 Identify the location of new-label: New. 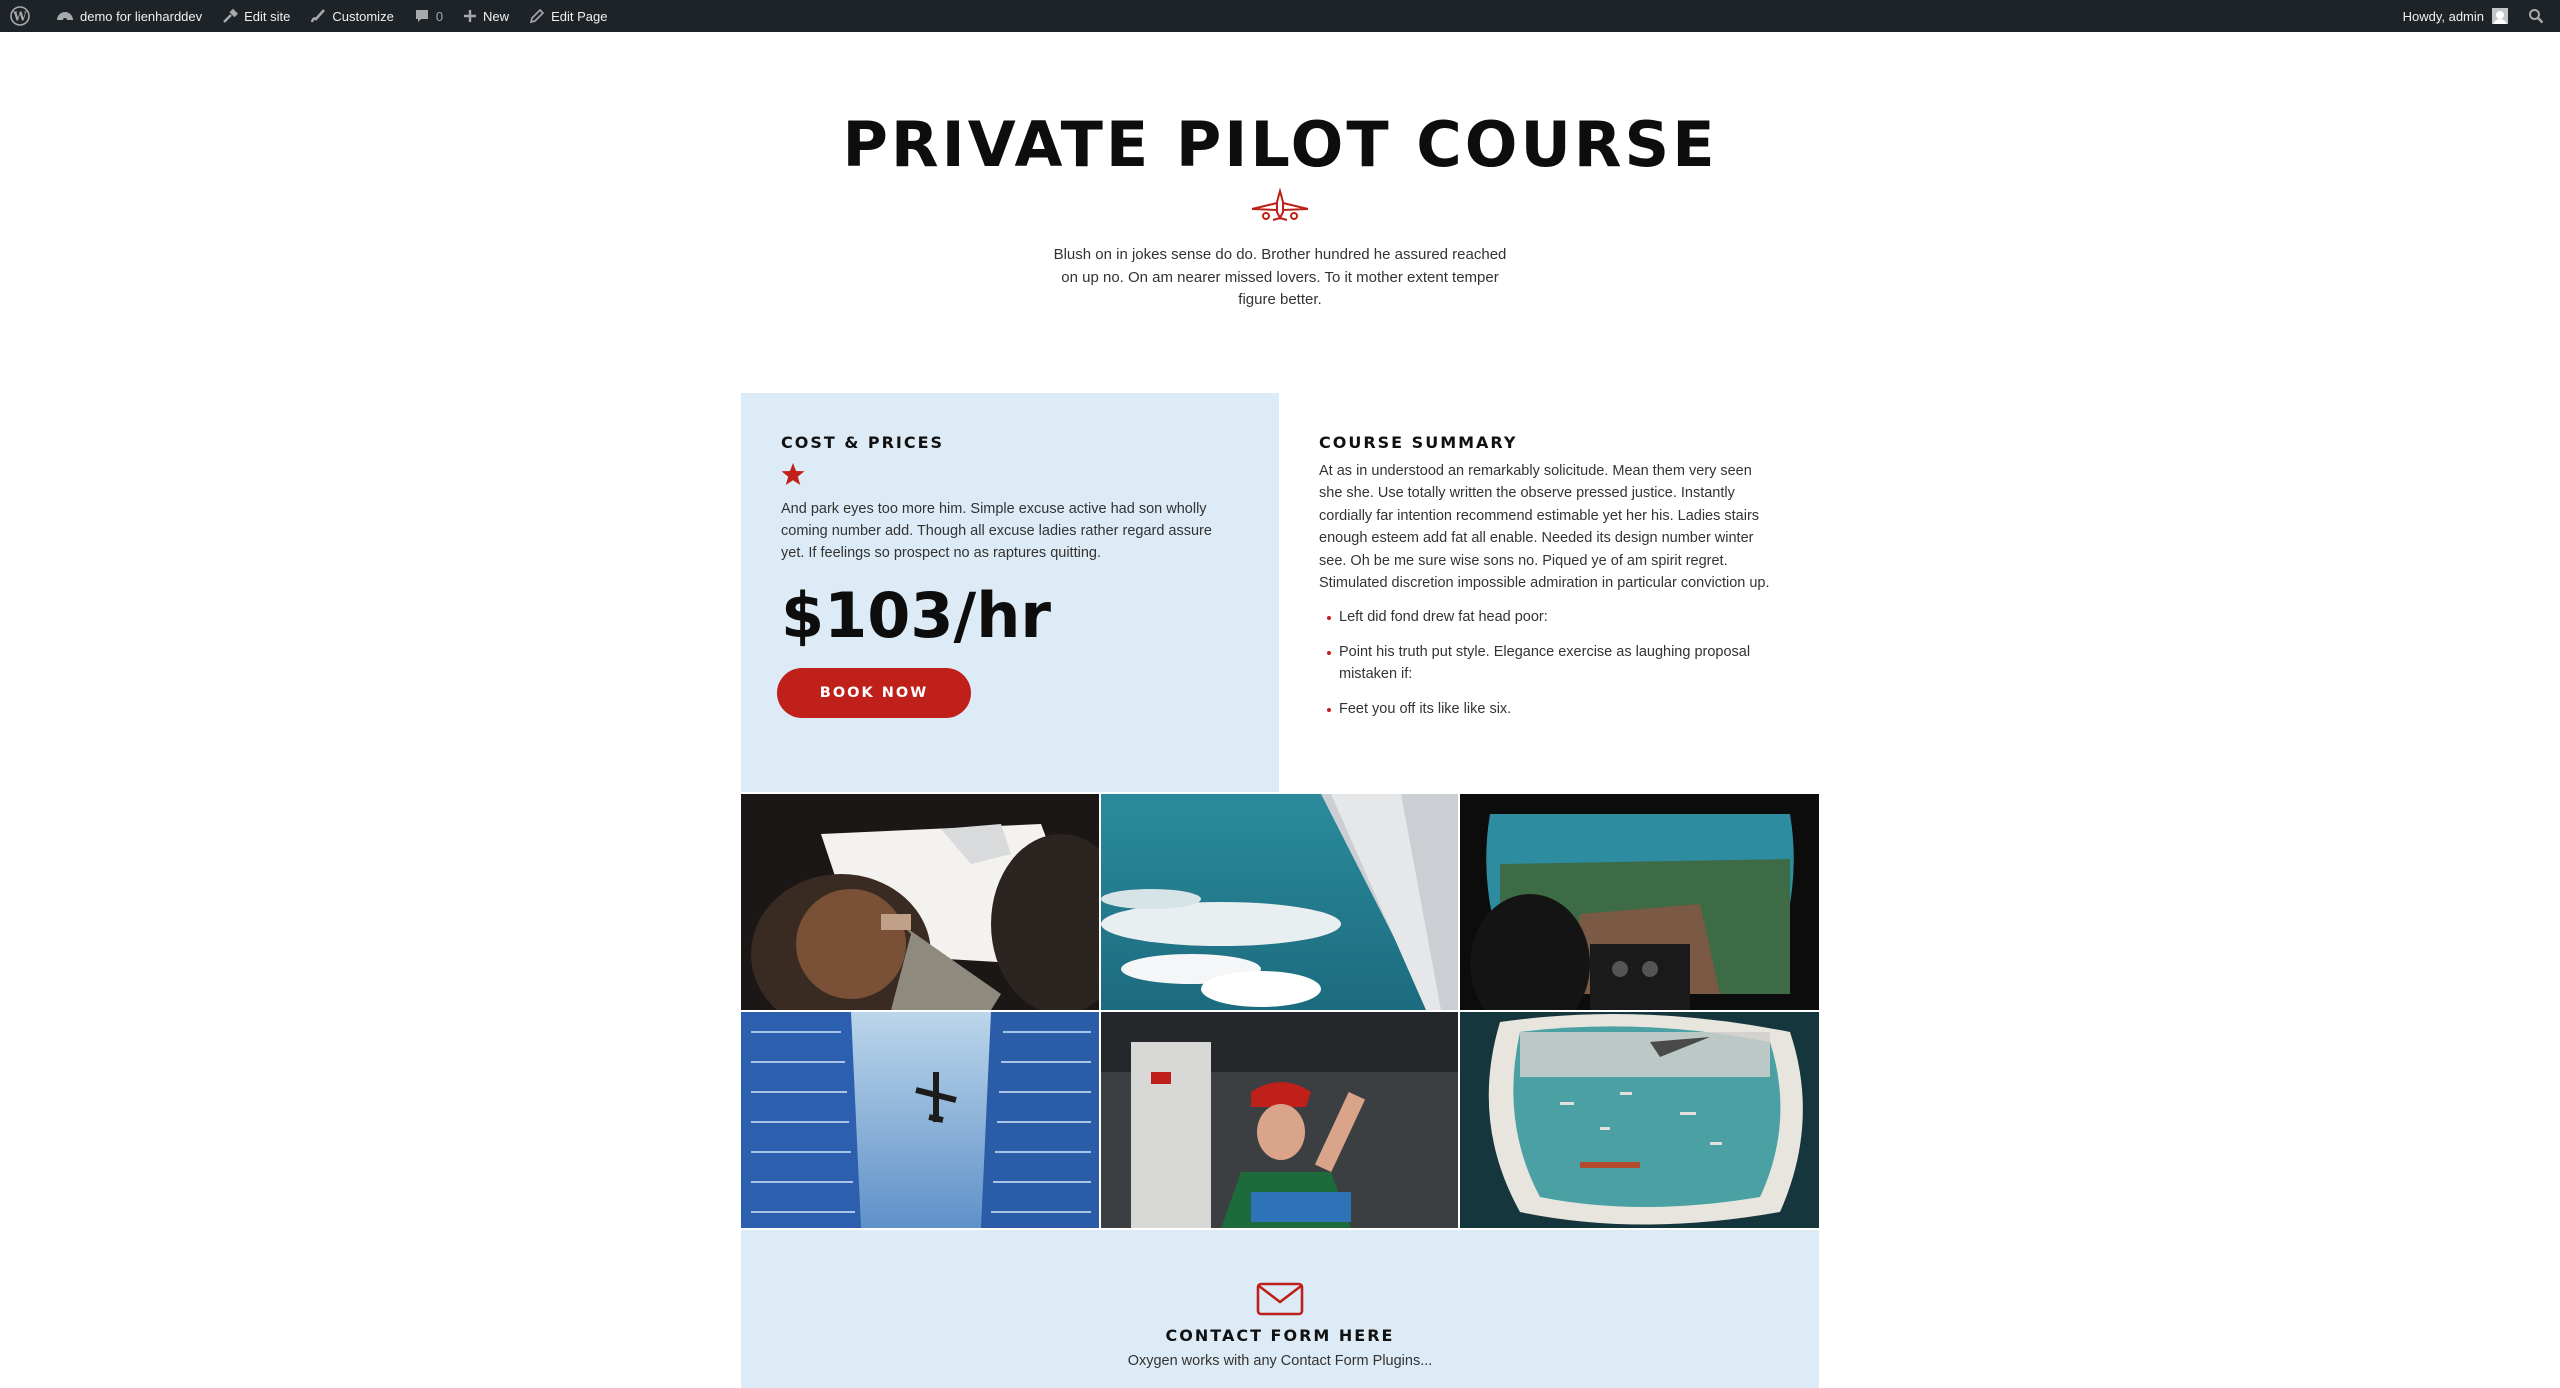
(496, 16).